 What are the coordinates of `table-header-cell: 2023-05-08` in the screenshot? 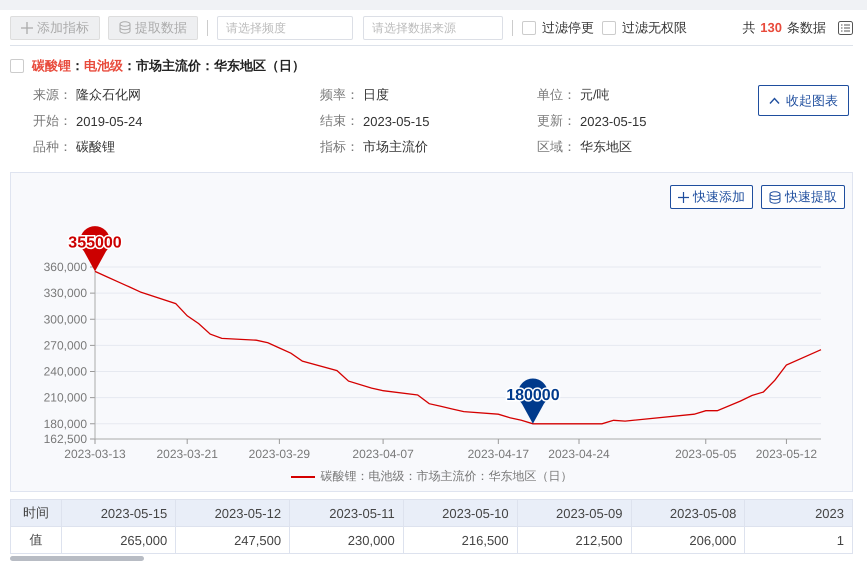 It's located at (688, 513).